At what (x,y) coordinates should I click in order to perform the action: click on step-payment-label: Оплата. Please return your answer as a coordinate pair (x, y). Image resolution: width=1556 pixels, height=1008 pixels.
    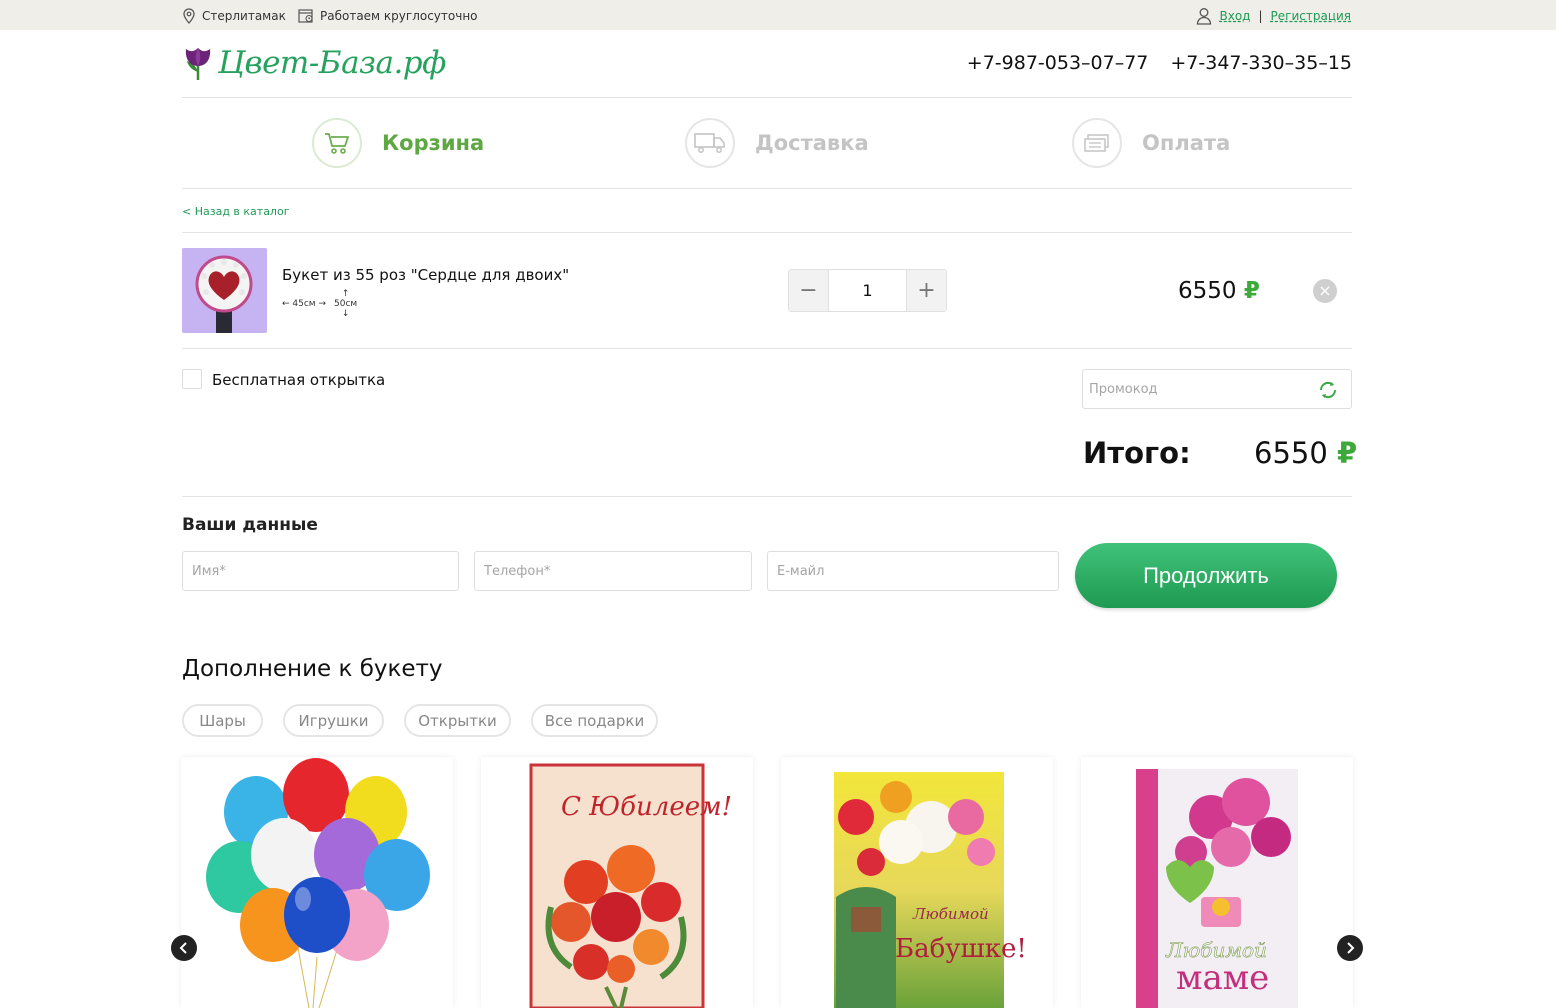
    Looking at the image, I should click on (1186, 143).